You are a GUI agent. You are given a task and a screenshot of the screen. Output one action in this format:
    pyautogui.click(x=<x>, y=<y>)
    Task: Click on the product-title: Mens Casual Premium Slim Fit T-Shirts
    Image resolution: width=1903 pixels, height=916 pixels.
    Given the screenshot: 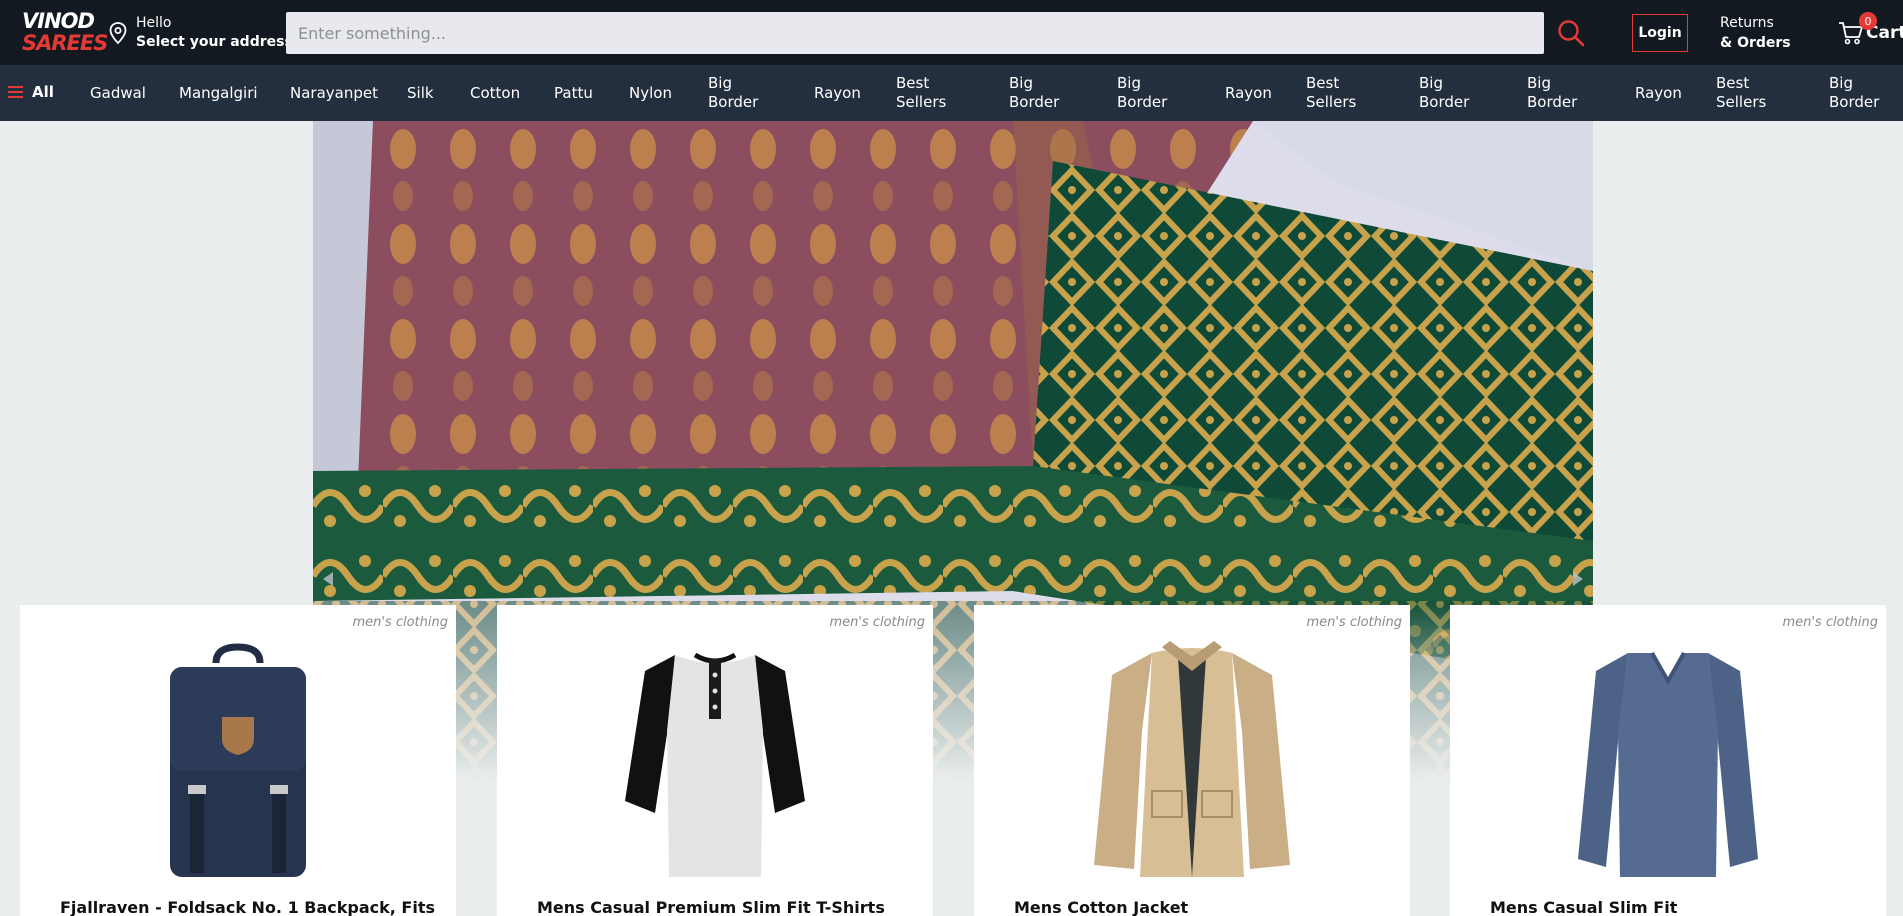 What is the action you would take?
    pyautogui.click(x=727, y=907)
    